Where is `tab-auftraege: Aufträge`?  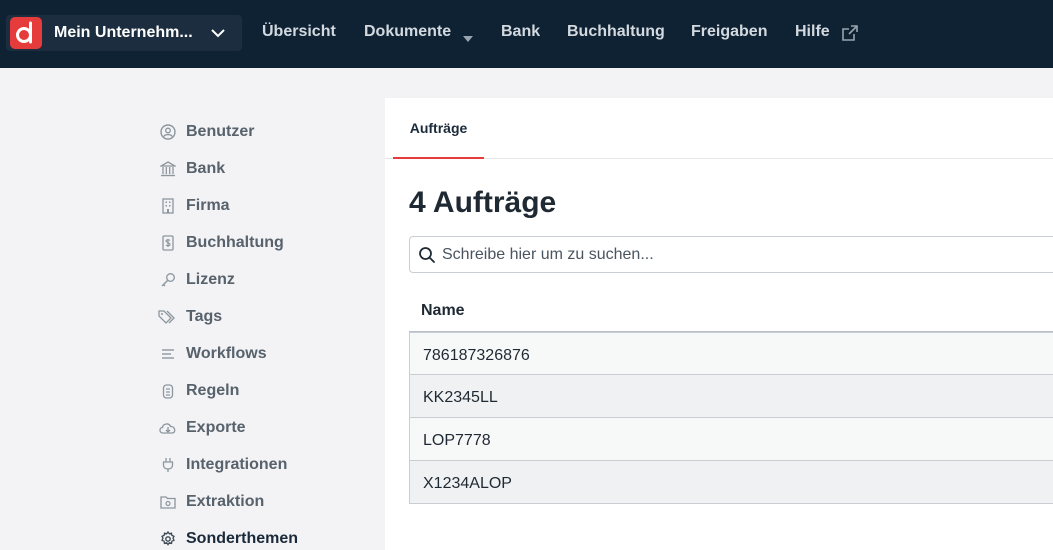
tab-auftraege: Aufträge is located at coordinates (438, 128).